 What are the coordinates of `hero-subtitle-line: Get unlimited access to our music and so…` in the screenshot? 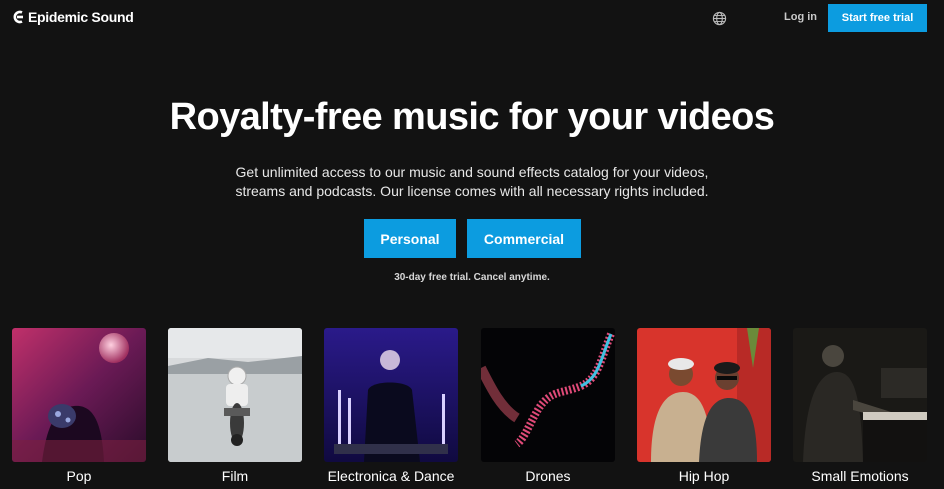 It's located at (472, 172).